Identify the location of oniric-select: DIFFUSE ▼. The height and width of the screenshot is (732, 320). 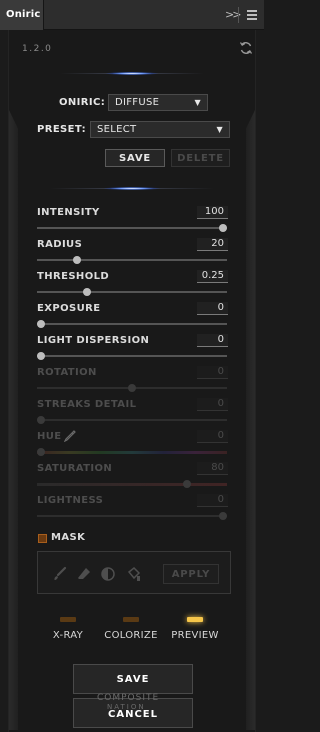
(158, 102).